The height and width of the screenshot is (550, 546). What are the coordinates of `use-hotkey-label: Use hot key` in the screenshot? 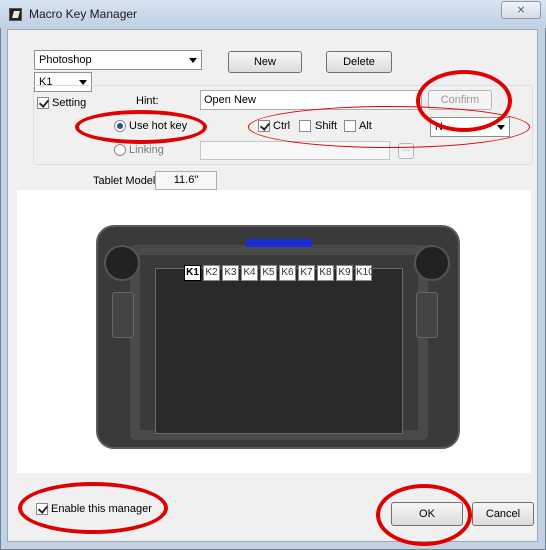 It's located at (158, 126).